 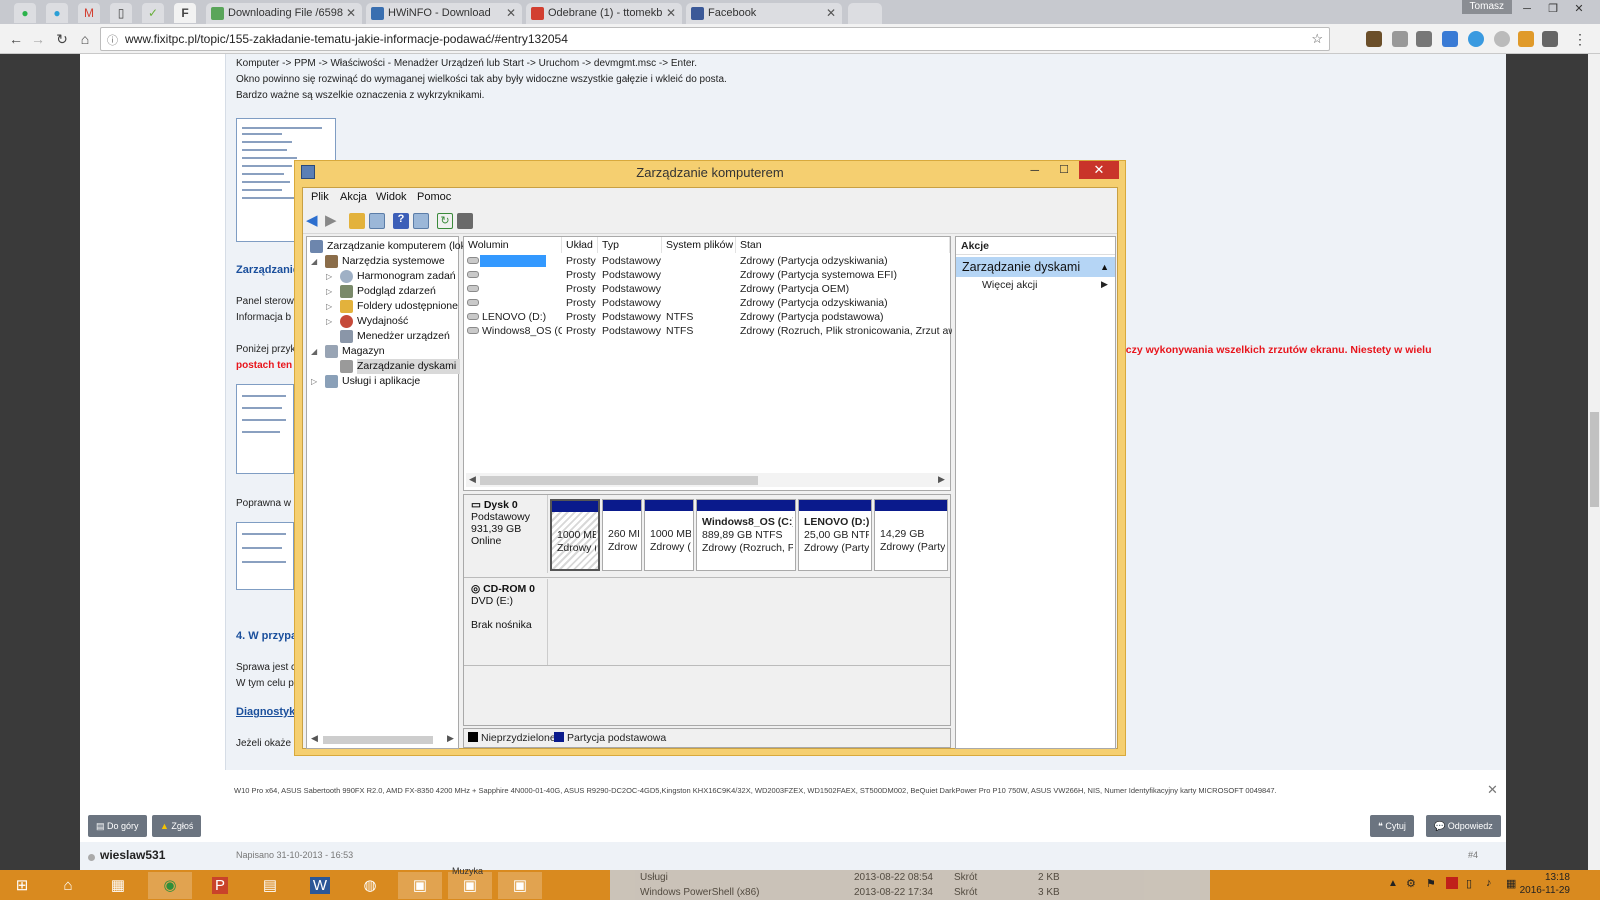 I want to click on volume-row: Prosty Podstawowy Zdrowy (Partycja OEM), so click(x=707, y=289).